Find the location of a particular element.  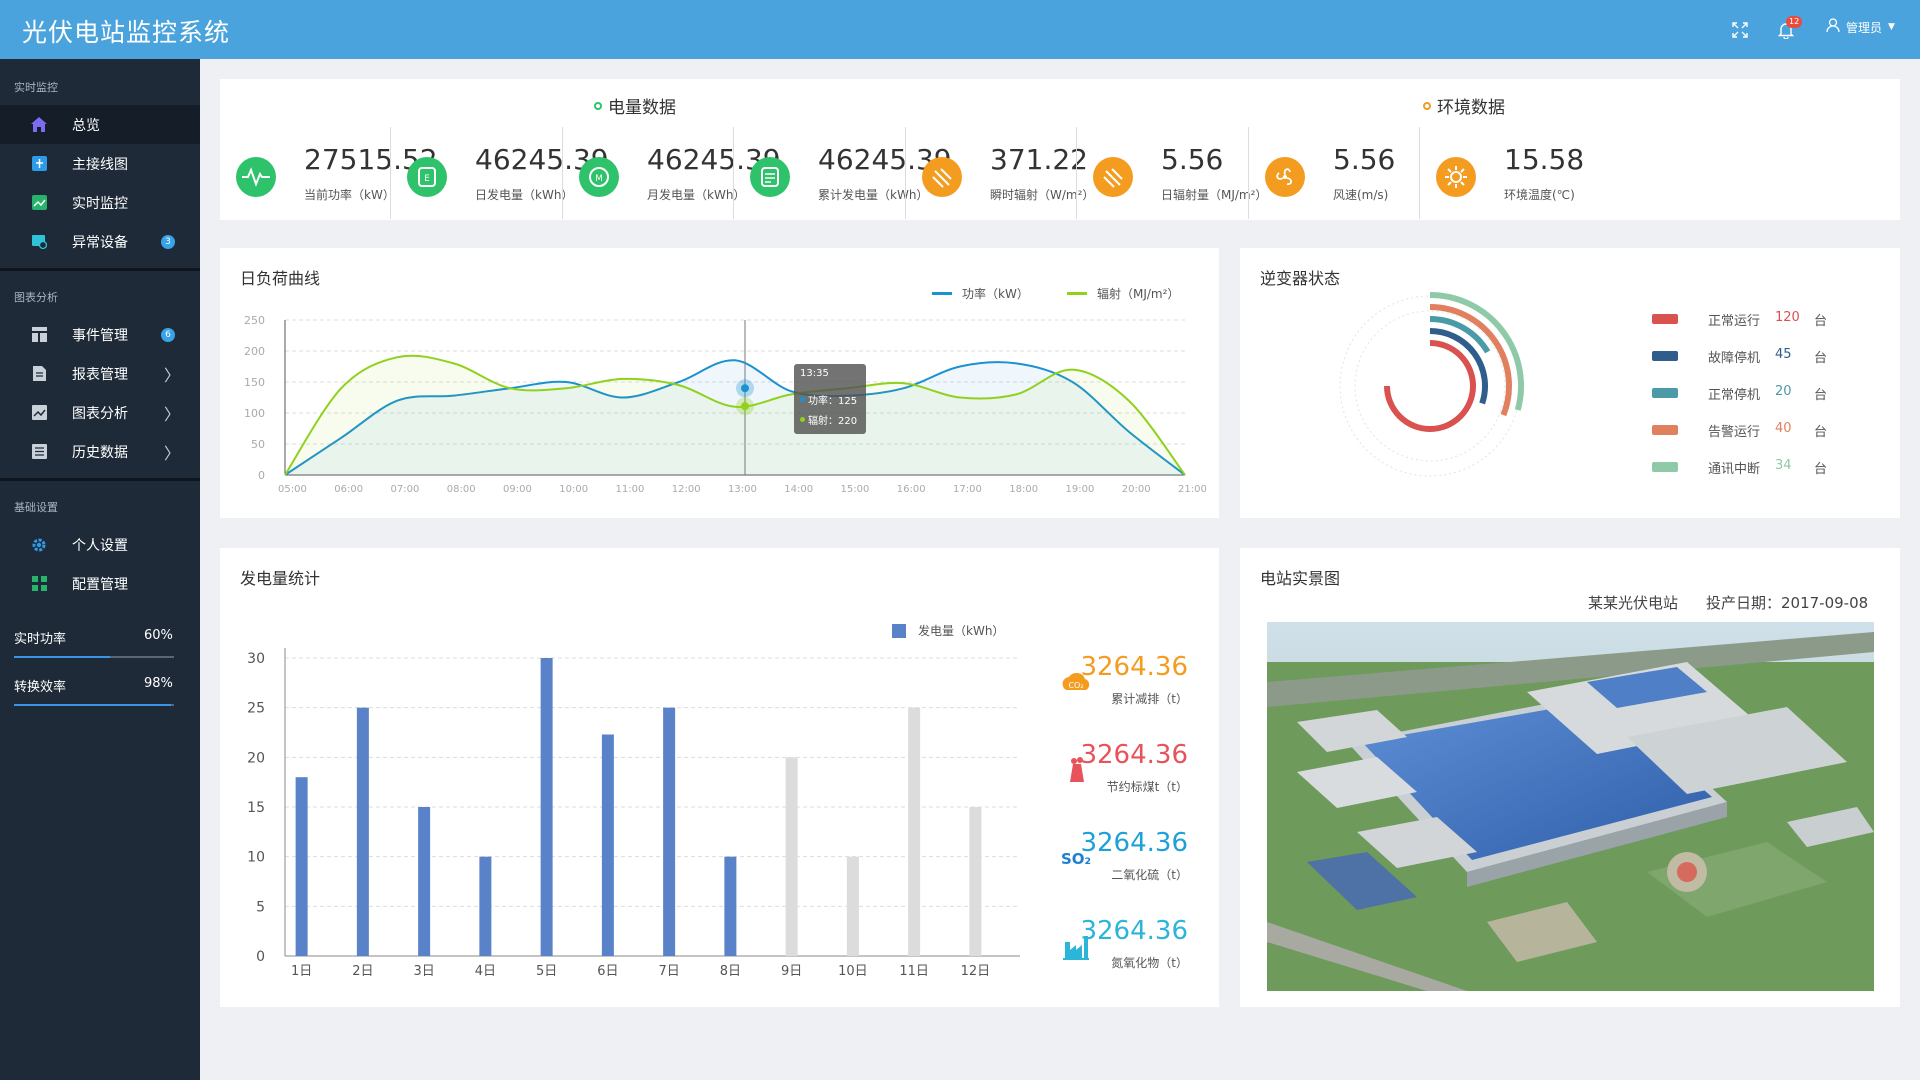

user-icon is located at coordinates (1833, 27).